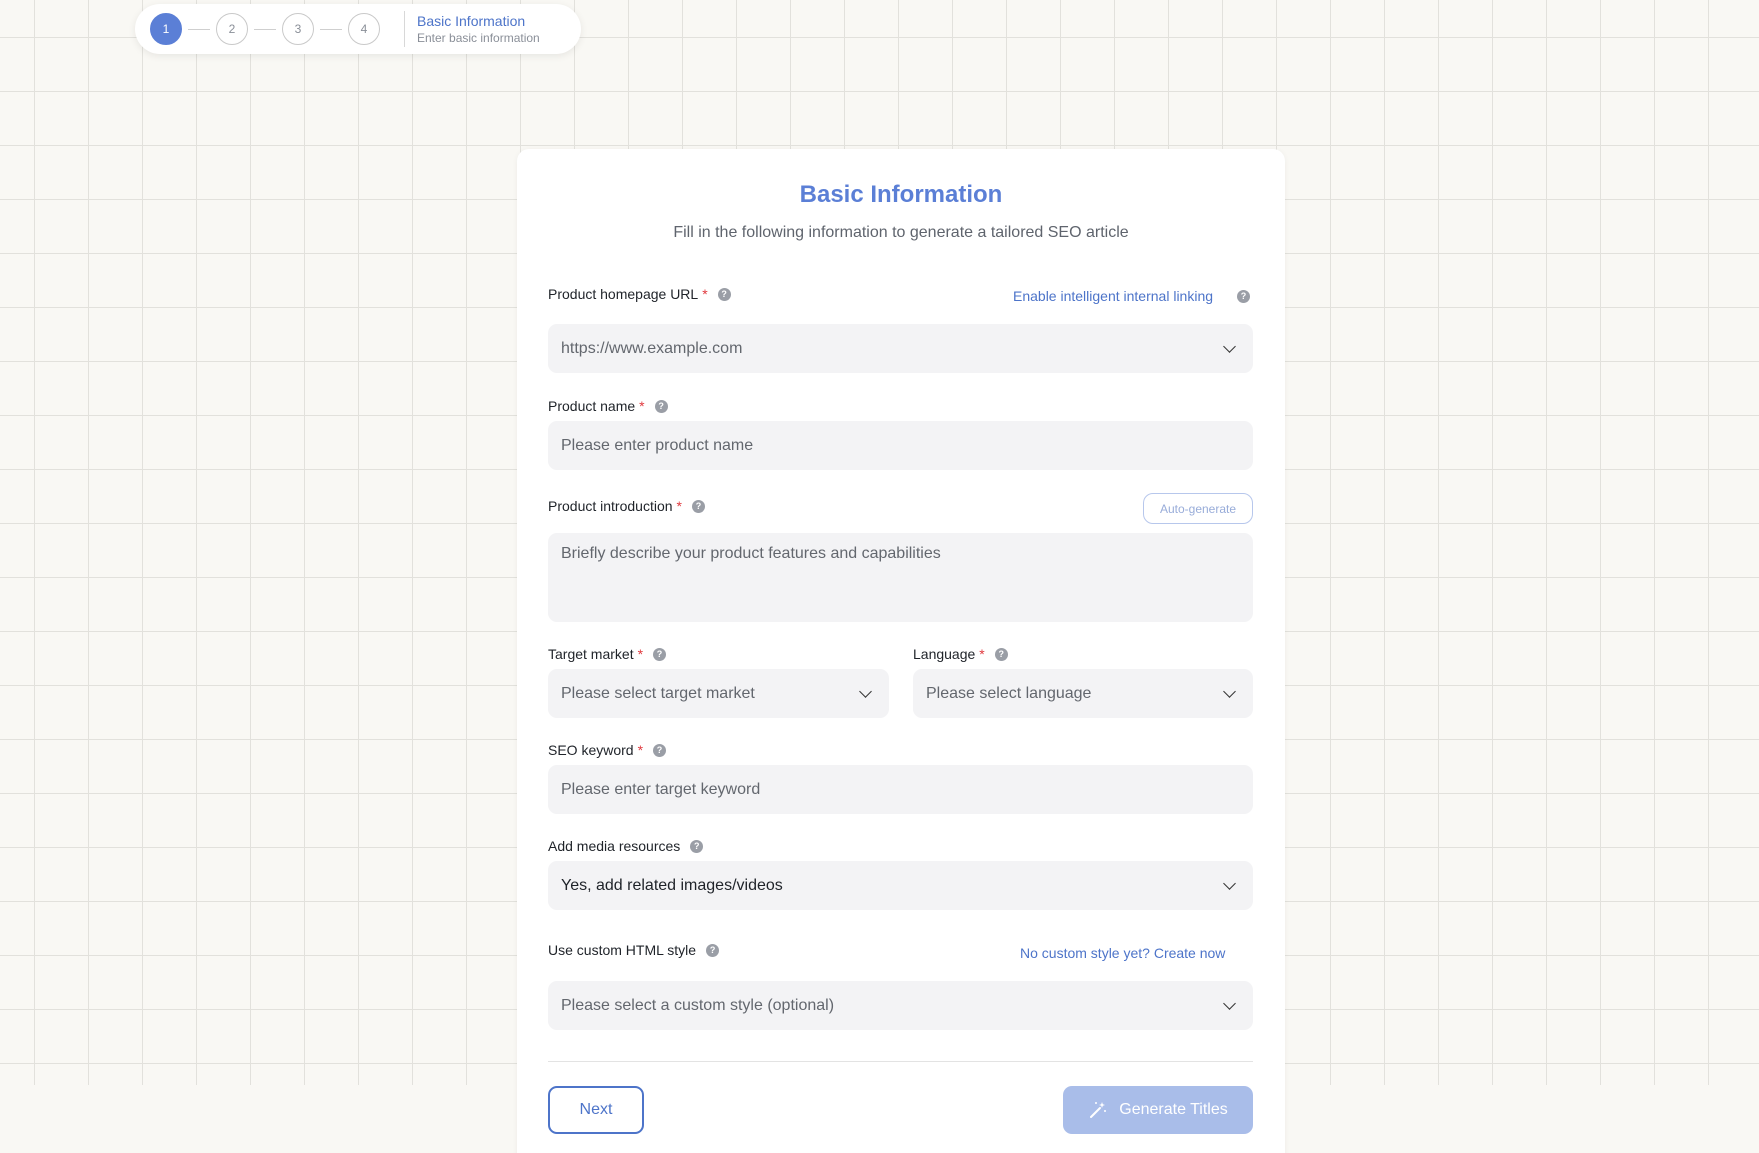 The height and width of the screenshot is (1153, 1759). What do you see at coordinates (166, 29) in the screenshot?
I see `step-1: 1` at bounding box center [166, 29].